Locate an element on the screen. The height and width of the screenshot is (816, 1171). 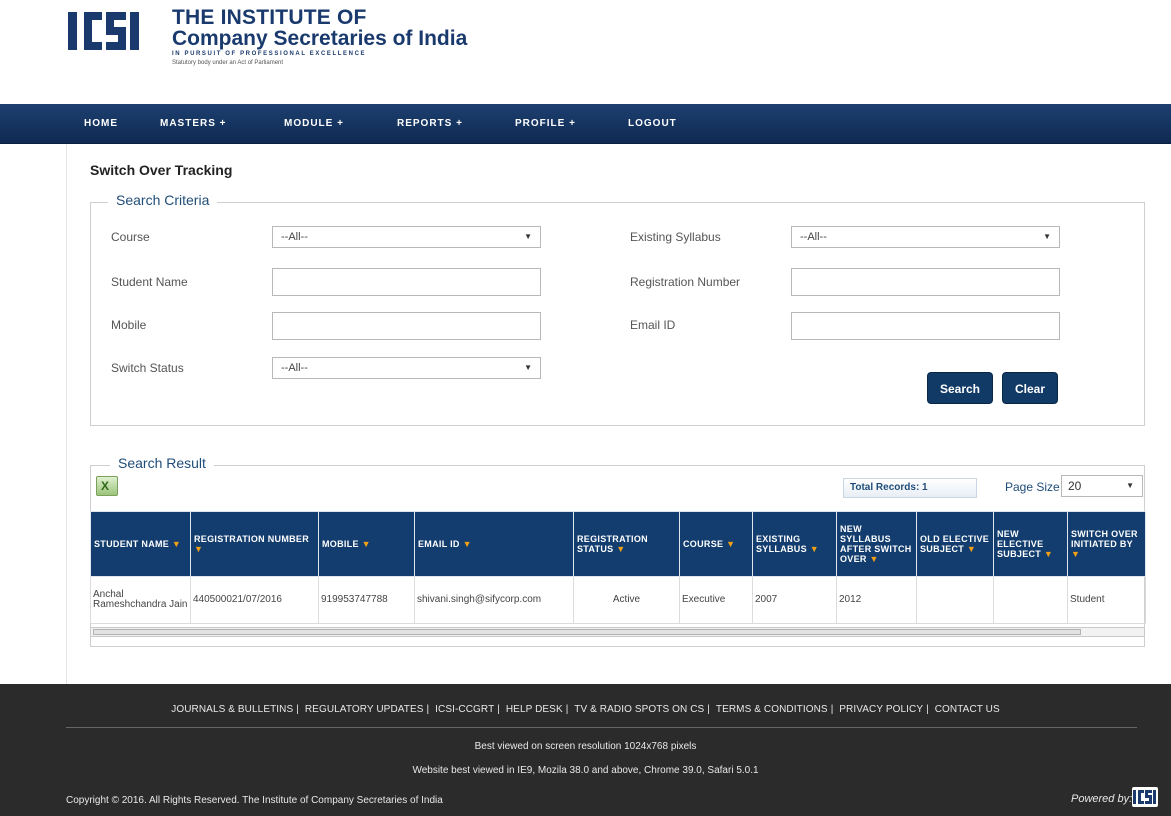
nav-masters: MASTERS + is located at coordinates (193, 124).